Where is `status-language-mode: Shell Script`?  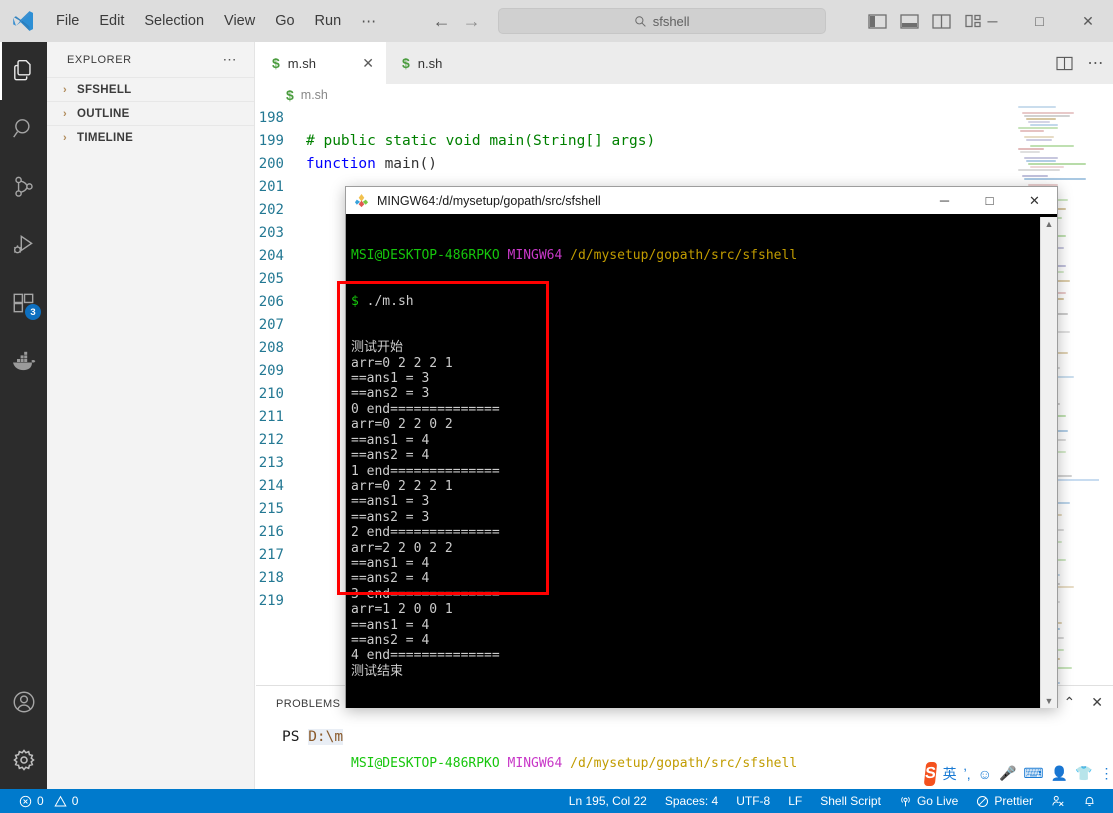
status-language-mode: Shell Script is located at coordinates (850, 801).